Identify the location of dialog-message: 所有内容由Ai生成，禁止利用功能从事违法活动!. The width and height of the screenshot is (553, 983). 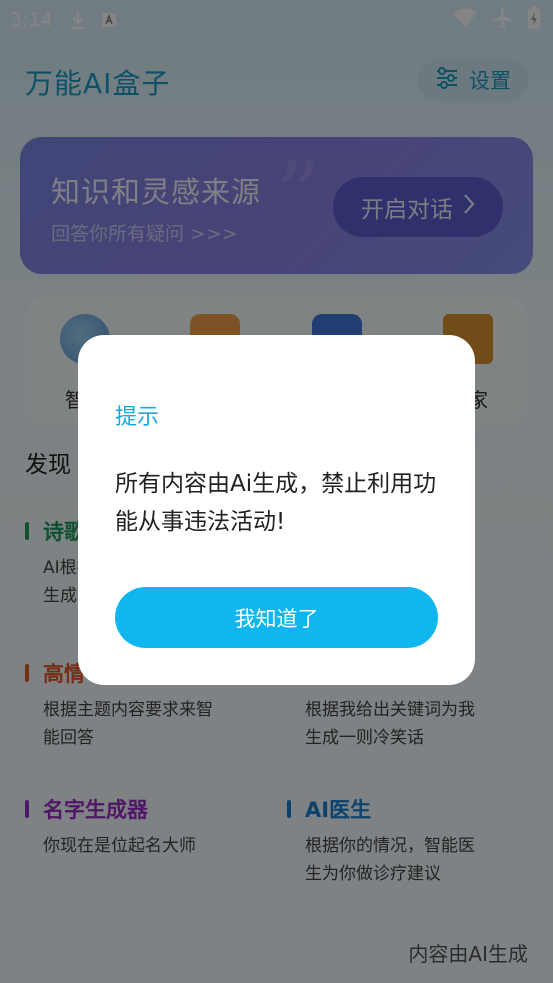
(276, 503).